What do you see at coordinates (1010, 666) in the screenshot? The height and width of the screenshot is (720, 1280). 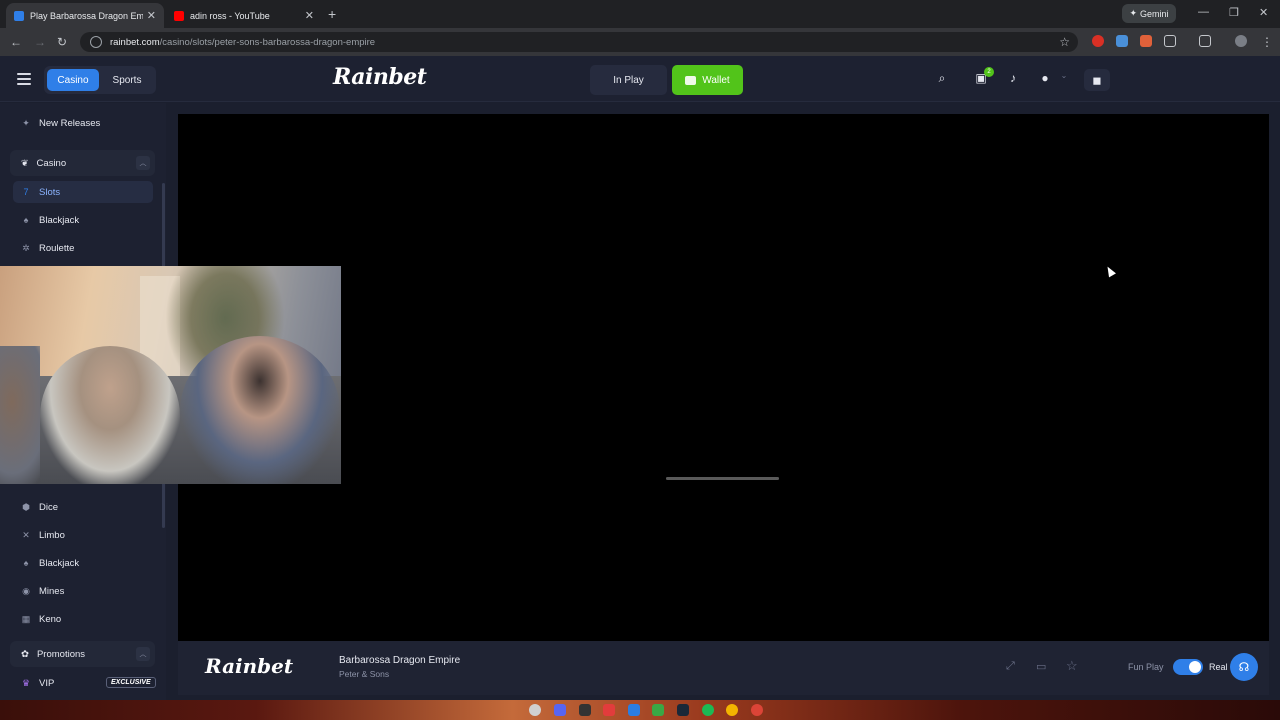 I see `fullscreen-icon: ⤢` at bounding box center [1010, 666].